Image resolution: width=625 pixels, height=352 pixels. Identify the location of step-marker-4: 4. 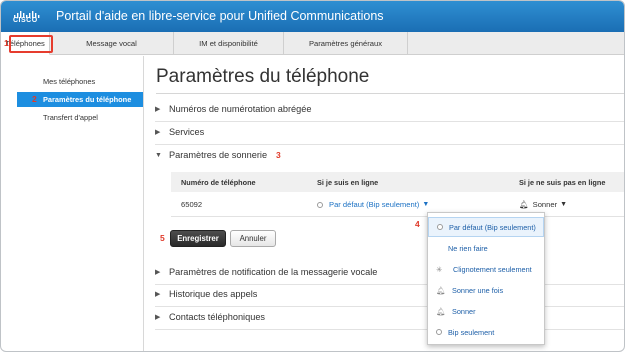
(417, 224).